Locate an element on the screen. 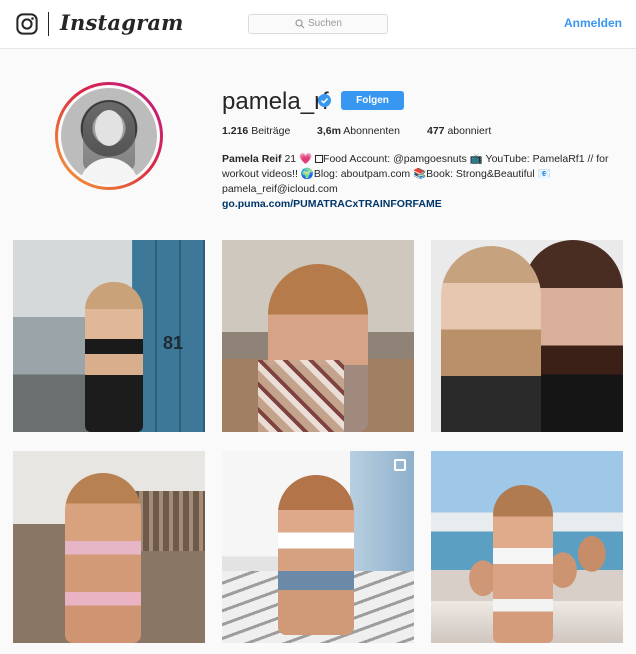 The height and width of the screenshot is (654, 636). verified-badge-icon is located at coordinates (324, 100).